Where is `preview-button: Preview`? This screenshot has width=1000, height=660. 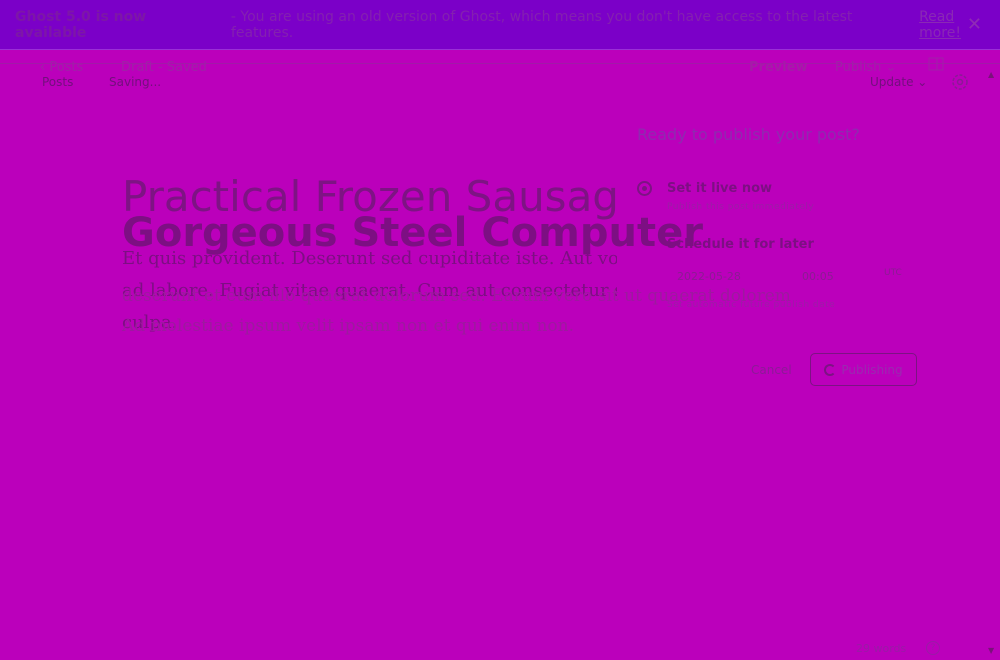 preview-button: Preview is located at coordinates (778, 67).